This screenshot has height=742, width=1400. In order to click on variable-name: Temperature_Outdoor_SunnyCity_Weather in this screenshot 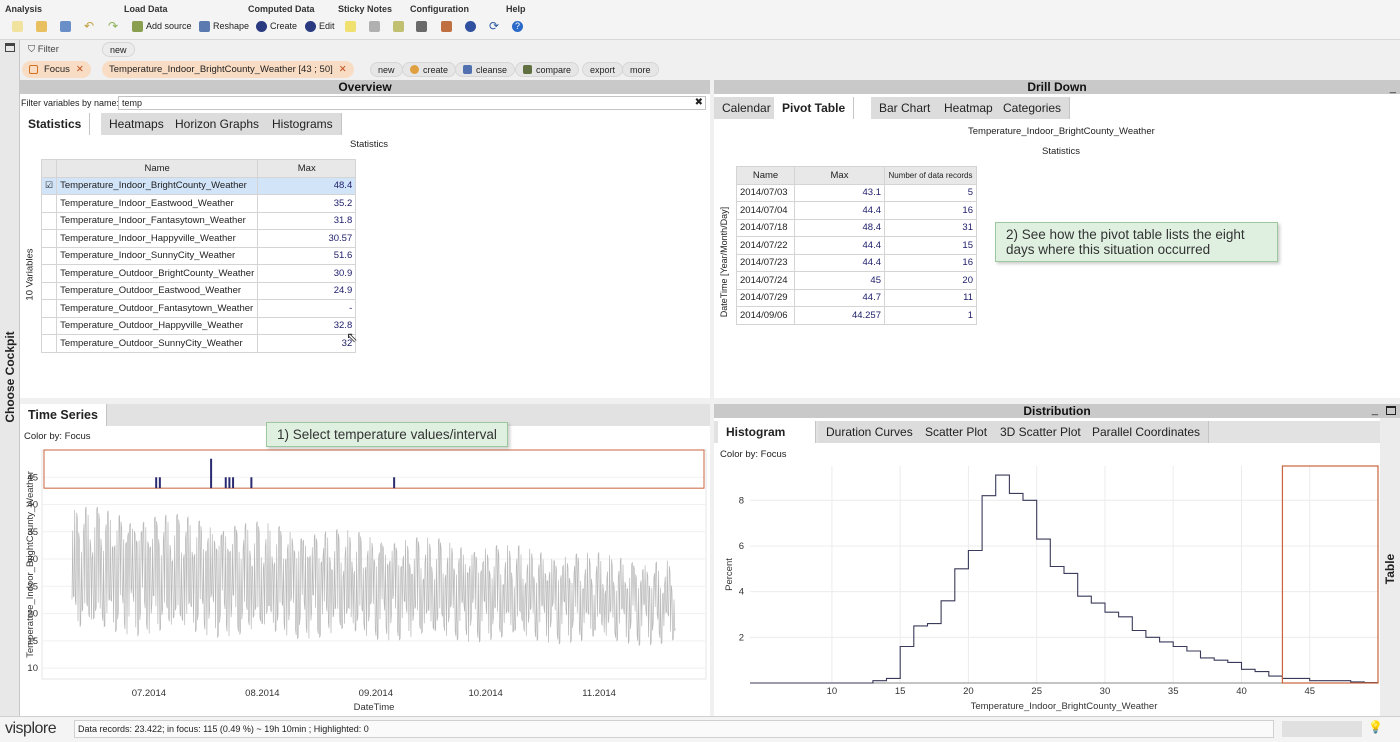, I will do `click(157, 343)`.